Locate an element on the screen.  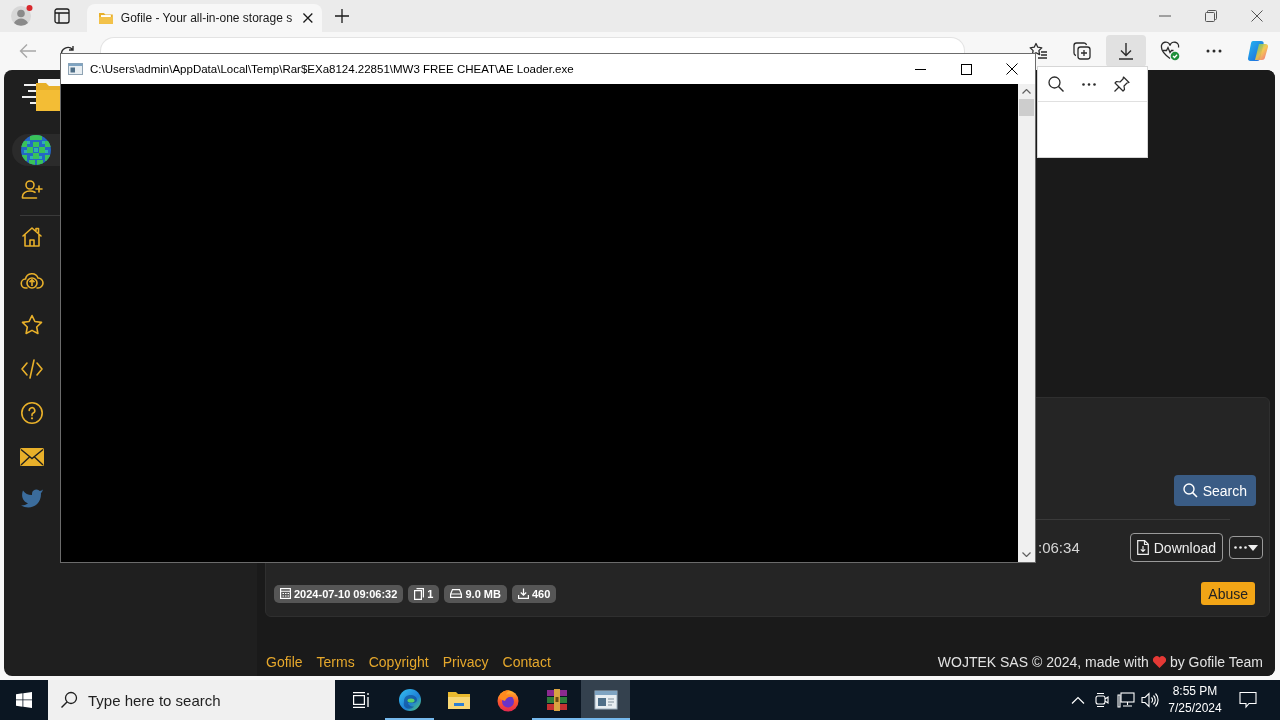
add-user-icon is located at coordinates (32, 189).